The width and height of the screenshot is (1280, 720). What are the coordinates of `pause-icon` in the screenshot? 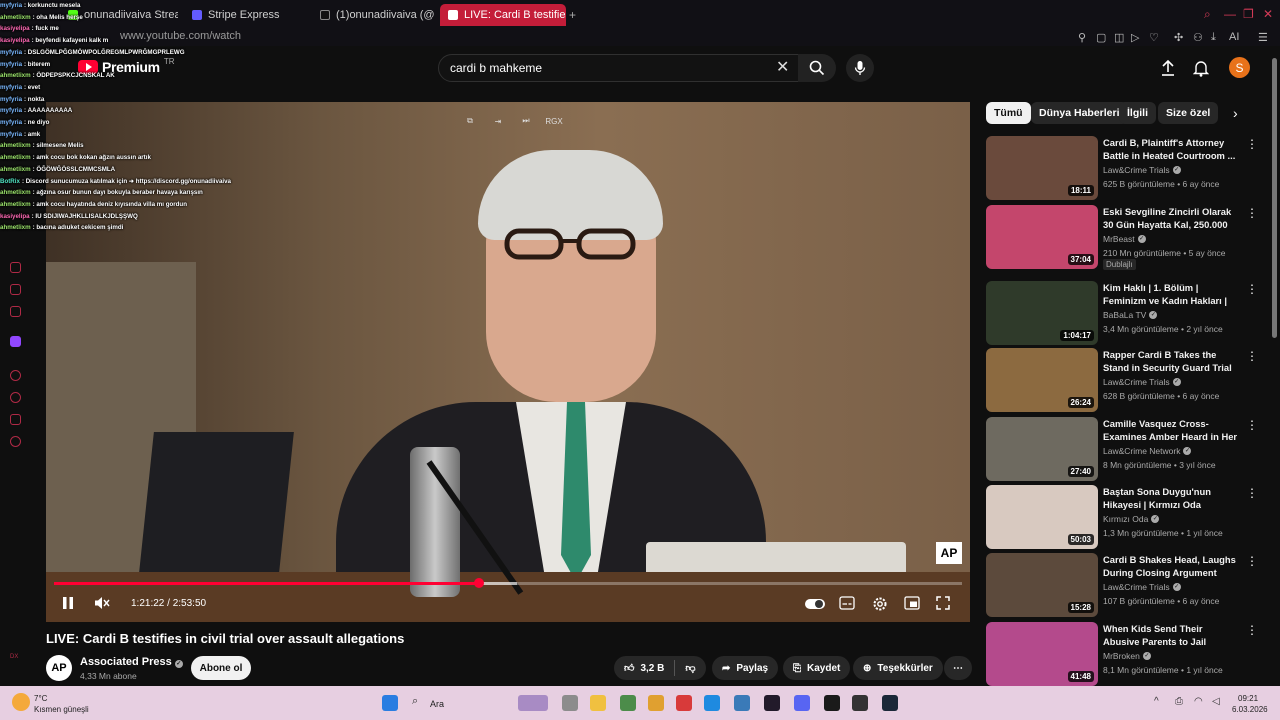 It's located at (68, 603).